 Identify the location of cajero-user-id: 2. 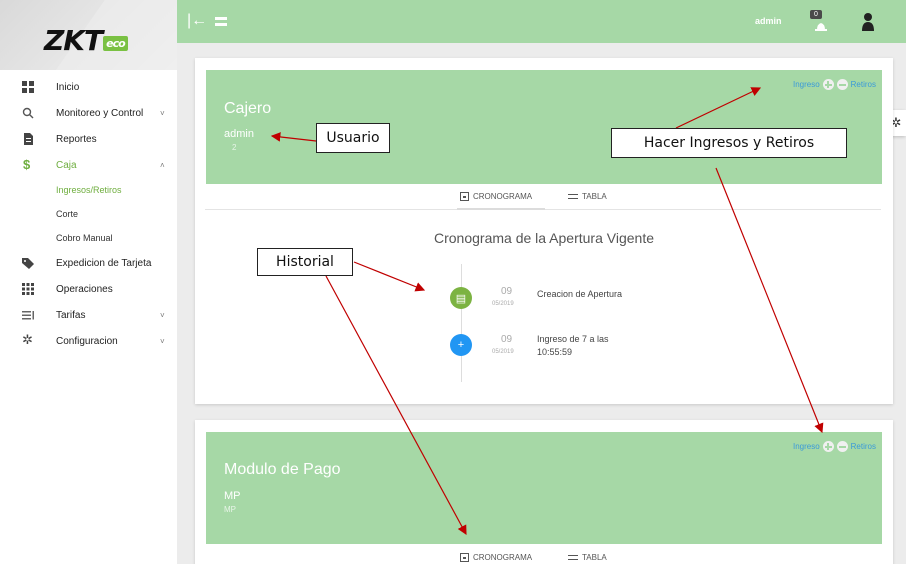
(234, 147).